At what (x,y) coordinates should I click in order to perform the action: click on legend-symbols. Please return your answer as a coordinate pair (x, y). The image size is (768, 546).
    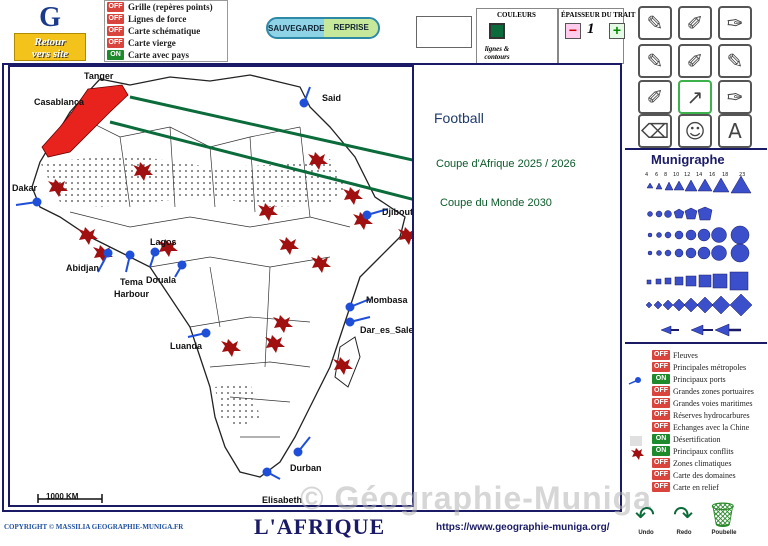
    Looking at the image, I should click on (636, 418).